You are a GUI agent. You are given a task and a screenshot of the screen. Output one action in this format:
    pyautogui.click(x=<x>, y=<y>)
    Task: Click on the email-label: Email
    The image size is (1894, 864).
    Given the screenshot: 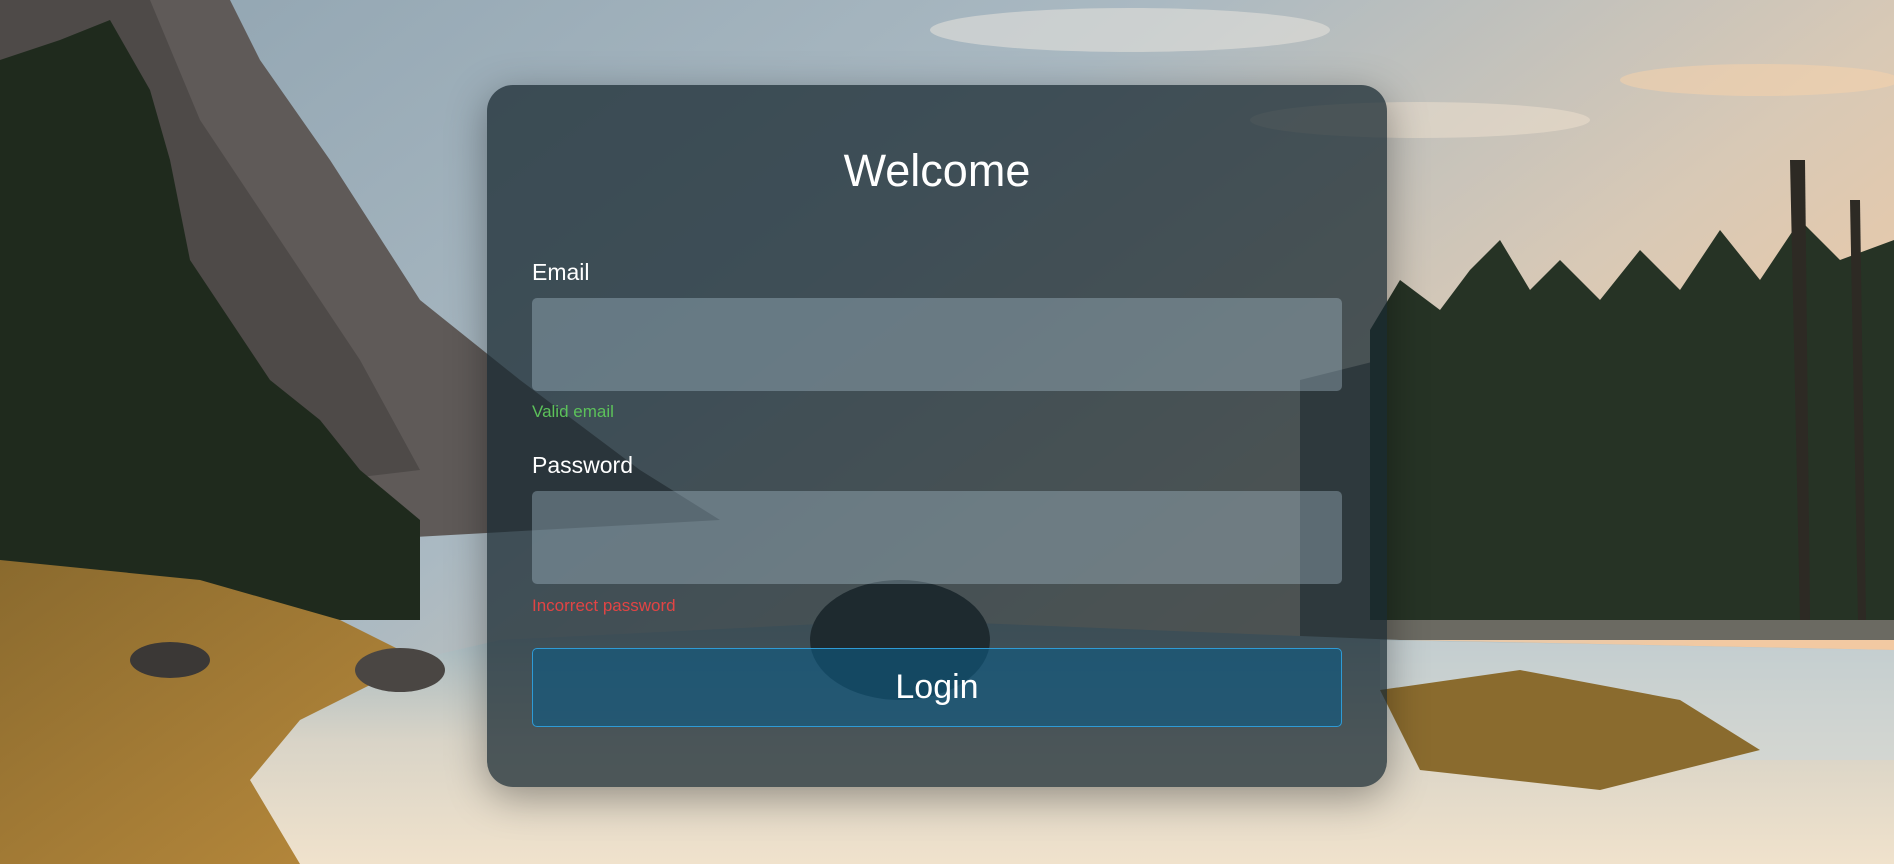 What is the action you would take?
    pyautogui.click(x=561, y=272)
    